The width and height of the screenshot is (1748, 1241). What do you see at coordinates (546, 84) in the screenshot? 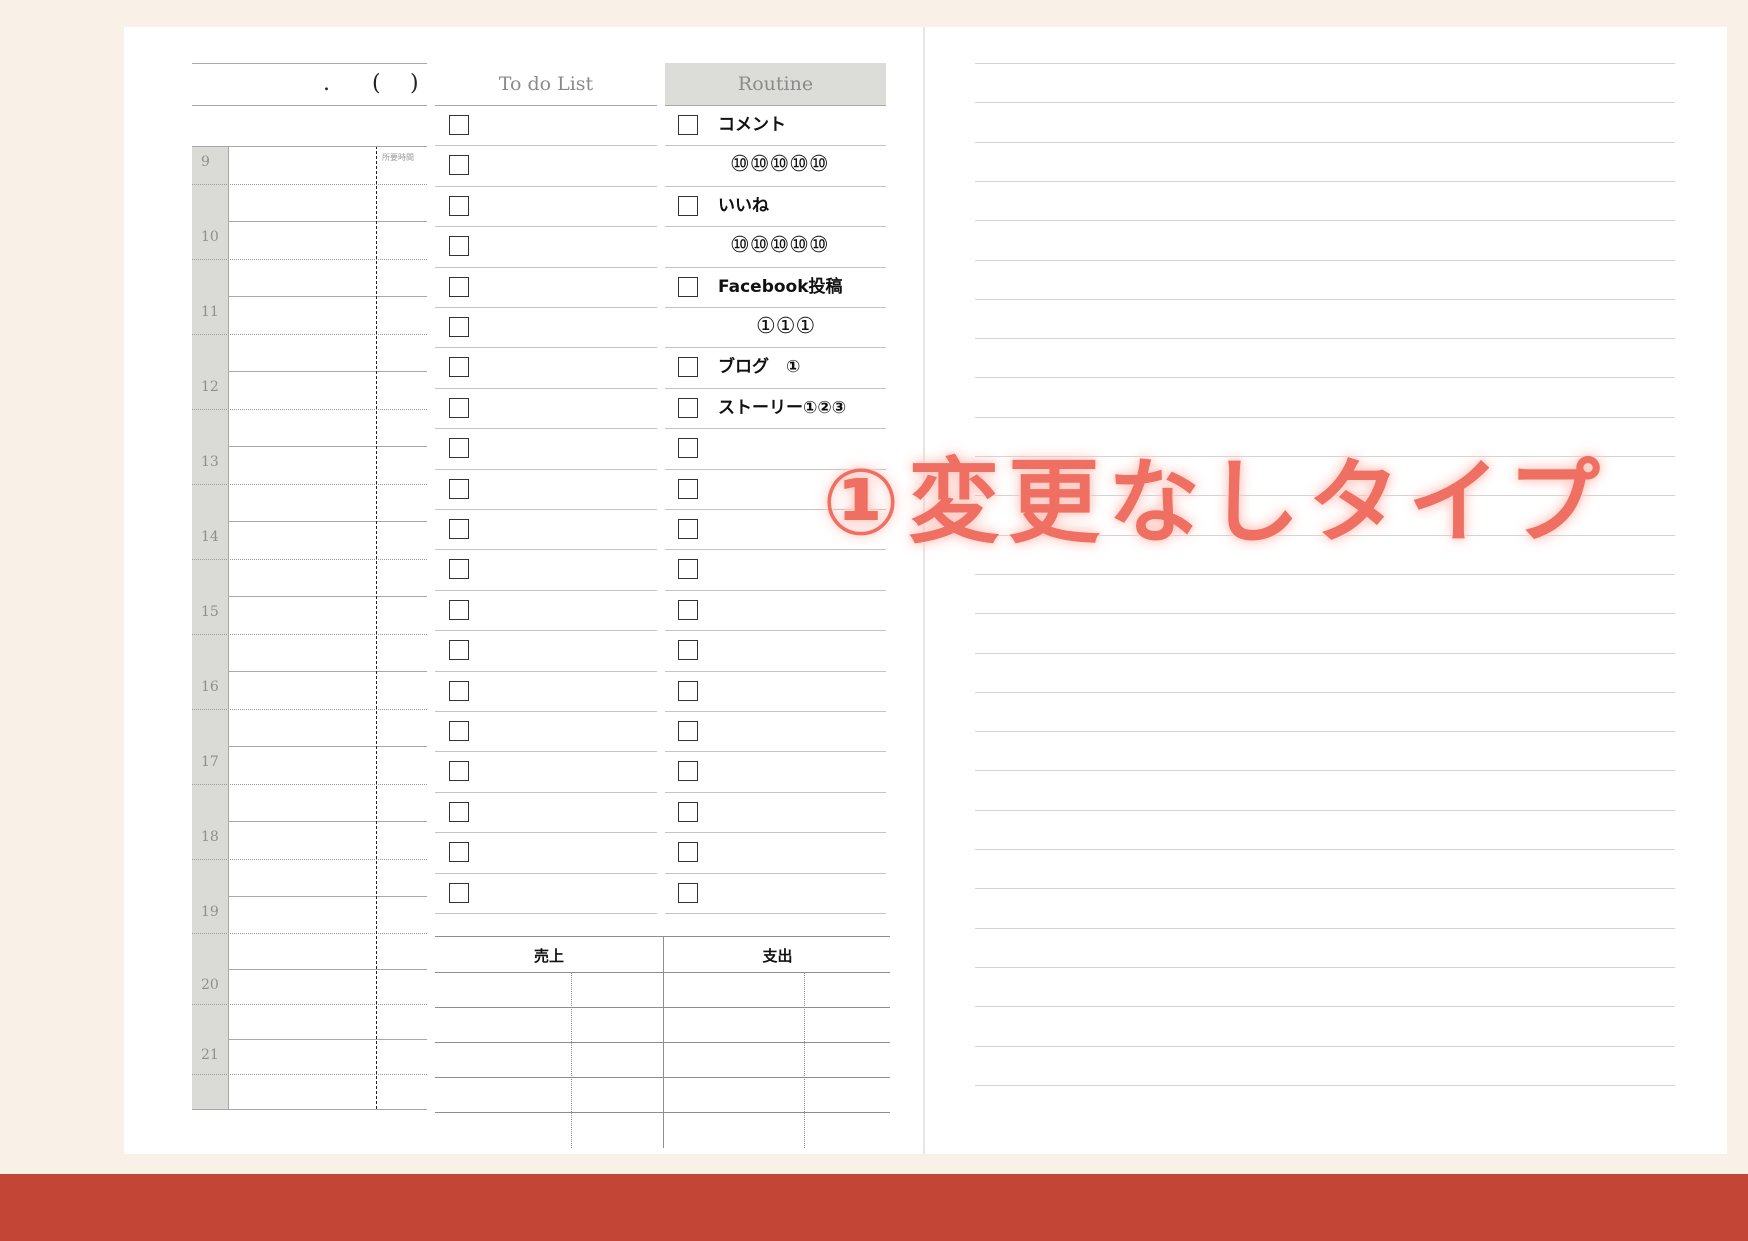
I see `todo-header: To do List` at bounding box center [546, 84].